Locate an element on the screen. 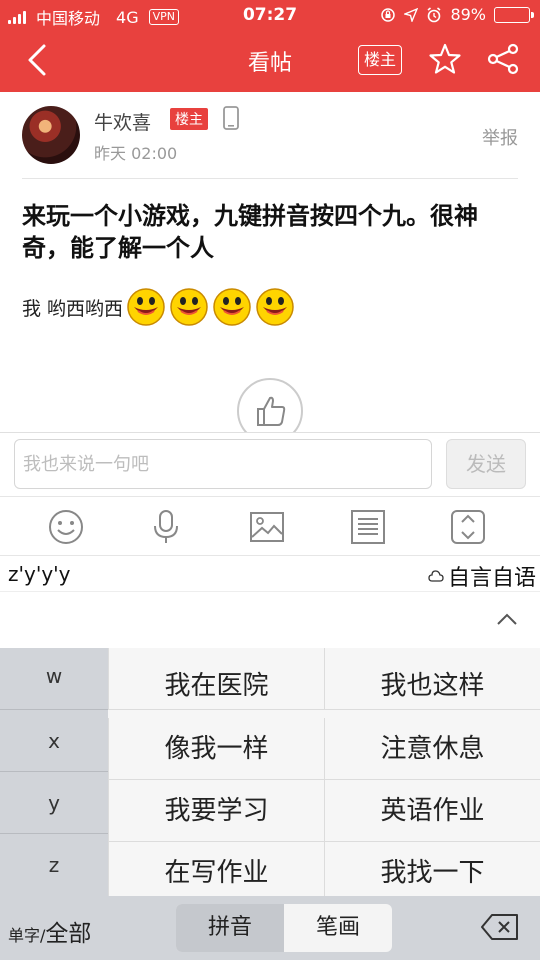 Image resolution: width=540 pixels, height=960 pixels. rotation-lock-icon is located at coordinates (388, 14).